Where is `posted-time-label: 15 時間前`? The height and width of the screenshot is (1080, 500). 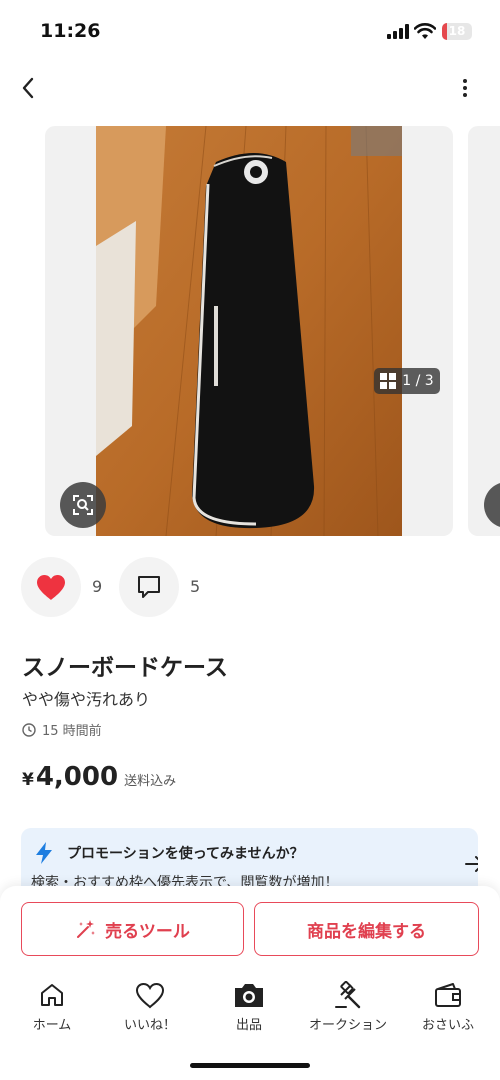
posted-time-label: 15 時間前 is located at coordinates (72, 731).